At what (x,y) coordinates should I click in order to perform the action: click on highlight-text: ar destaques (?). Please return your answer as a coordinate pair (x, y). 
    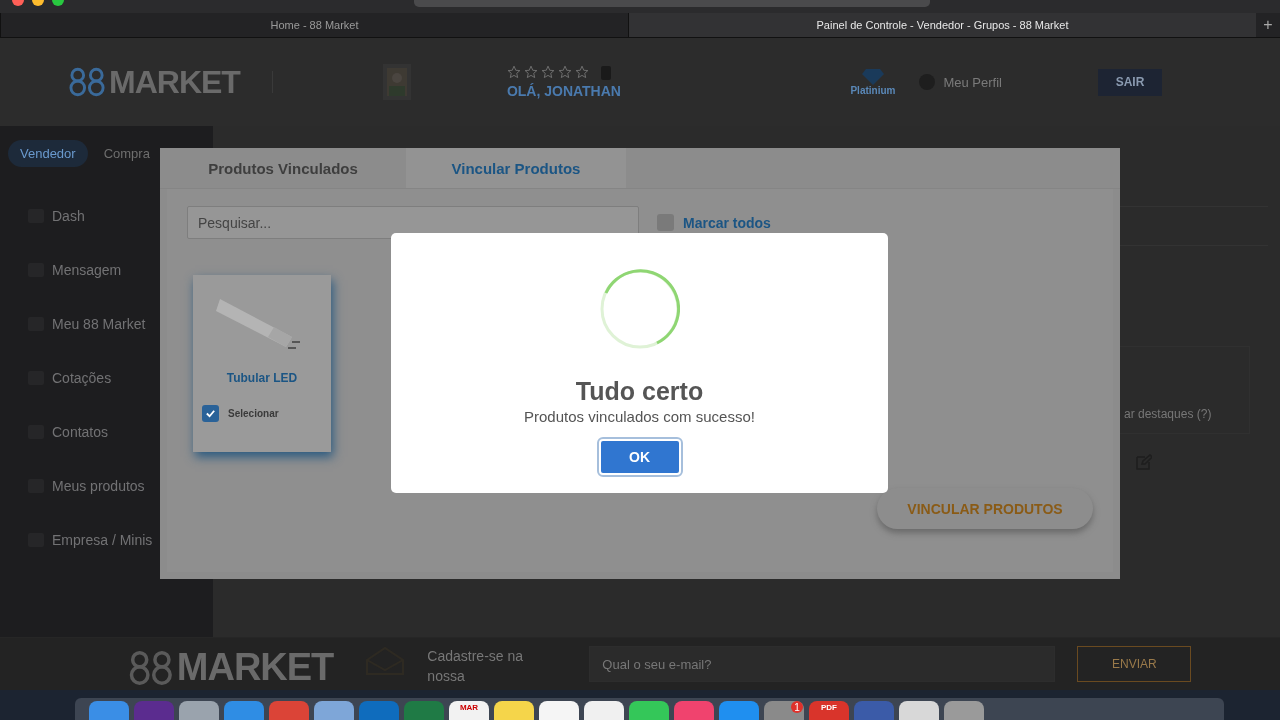
    Looking at the image, I should click on (1168, 414).